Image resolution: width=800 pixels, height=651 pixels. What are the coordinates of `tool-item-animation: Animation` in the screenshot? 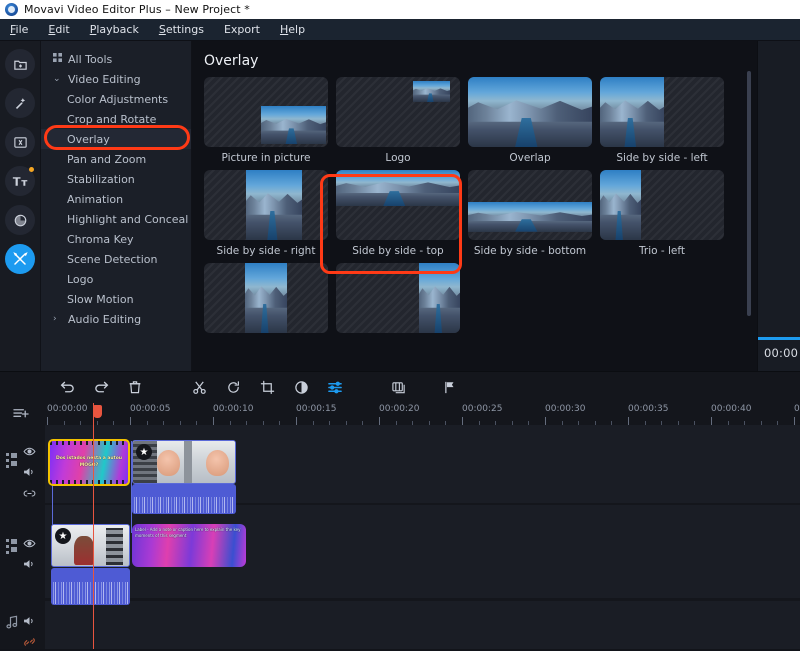 It's located at (116, 199).